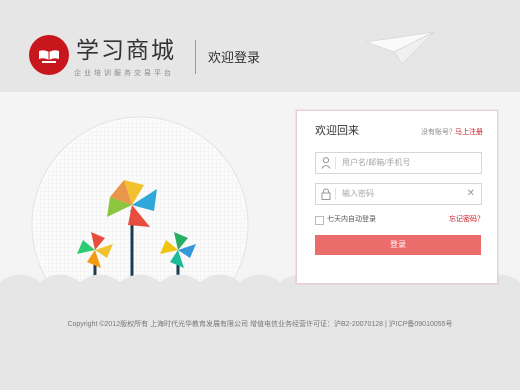 This screenshot has height=390, width=520. Describe the element at coordinates (49, 56) in the screenshot. I see `book-icon` at that location.